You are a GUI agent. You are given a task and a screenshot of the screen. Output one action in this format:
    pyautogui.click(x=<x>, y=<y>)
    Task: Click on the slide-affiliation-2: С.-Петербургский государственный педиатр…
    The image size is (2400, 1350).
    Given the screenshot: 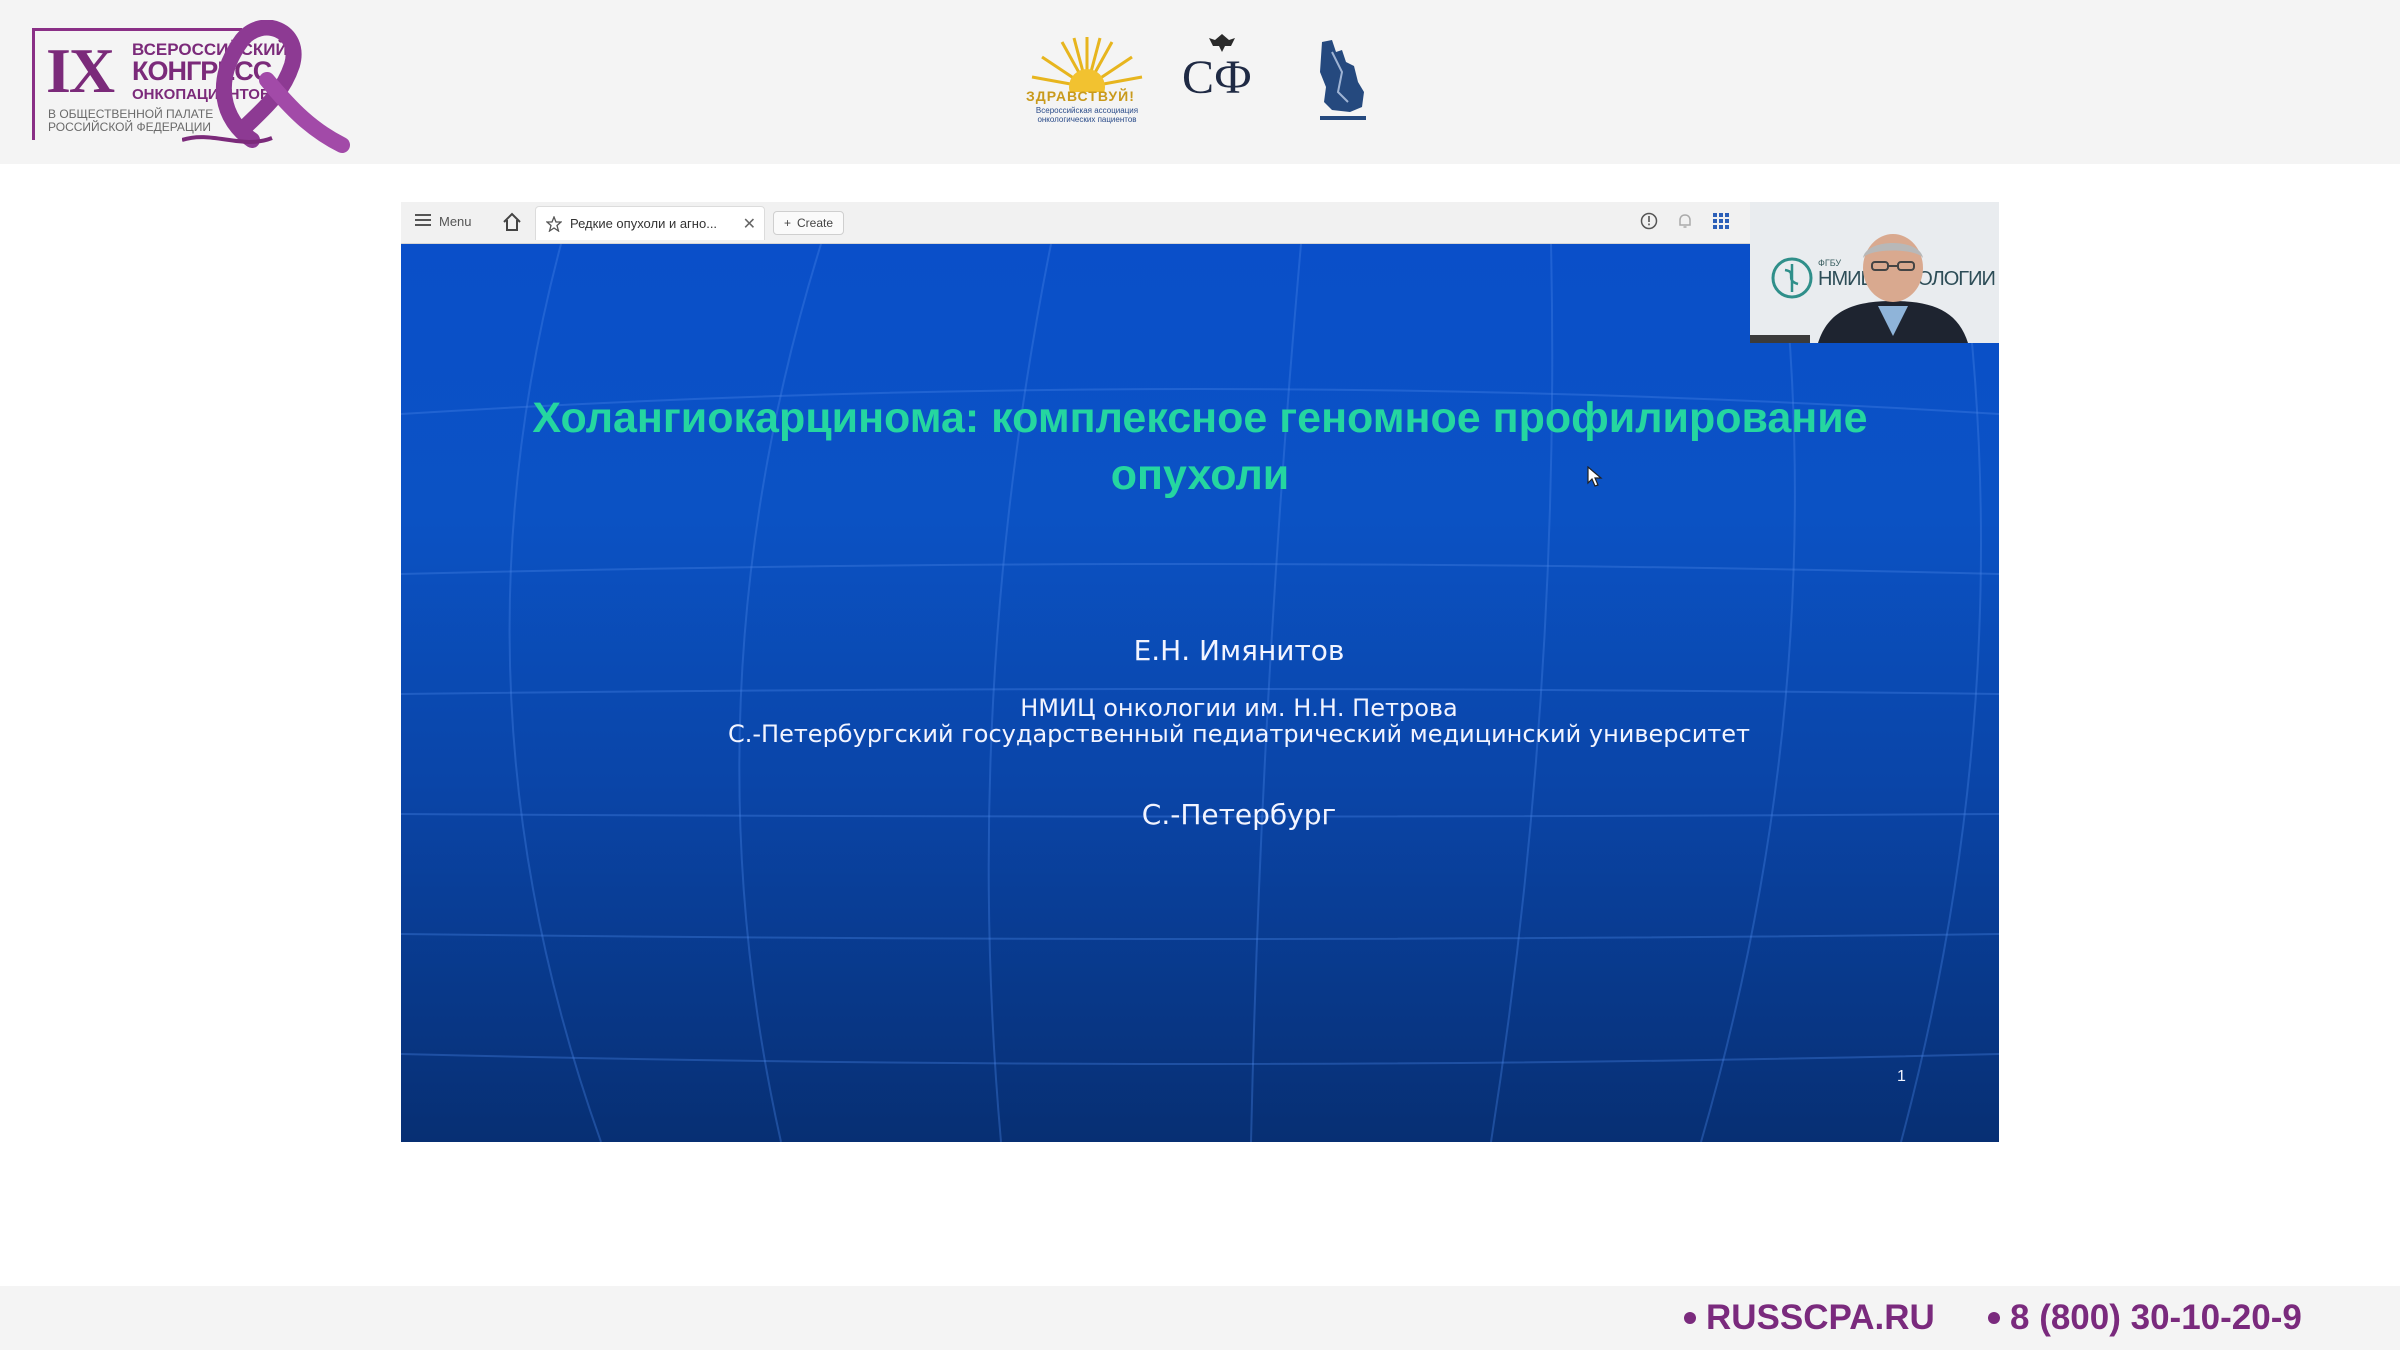 What is the action you would take?
    pyautogui.click(x=1239, y=734)
    